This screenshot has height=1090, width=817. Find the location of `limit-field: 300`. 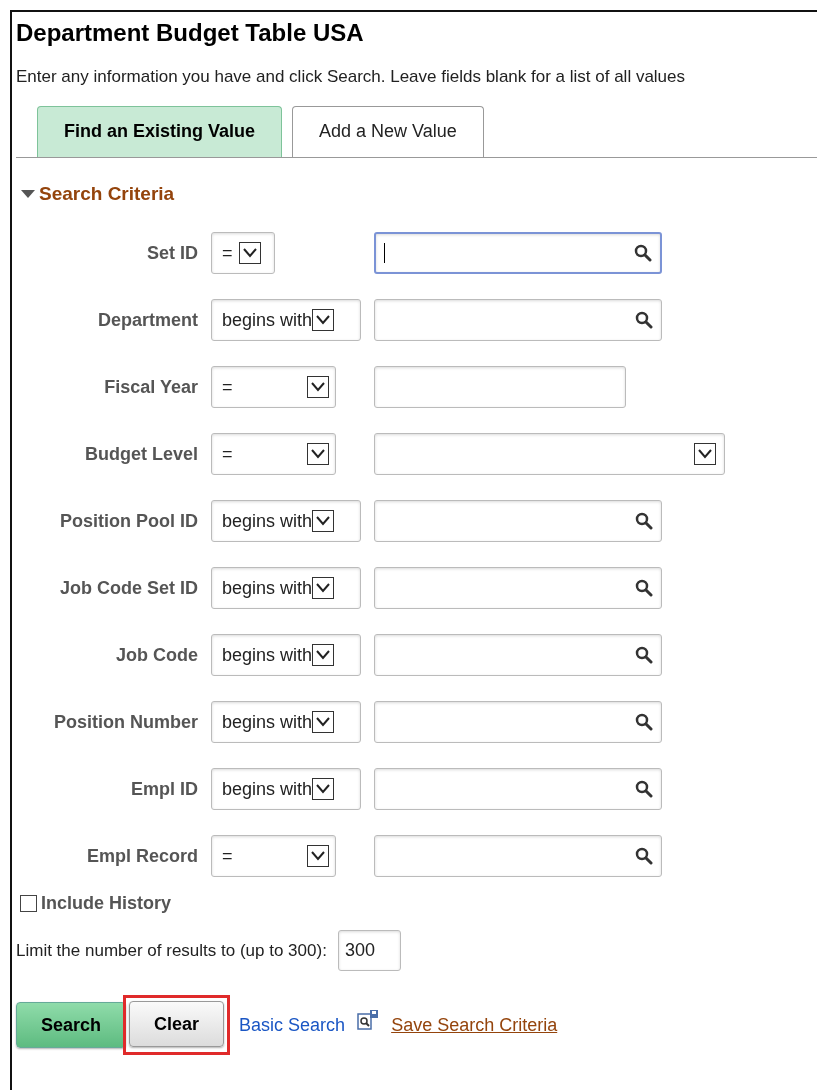

limit-field: 300 is located at coordinates (369, 950).